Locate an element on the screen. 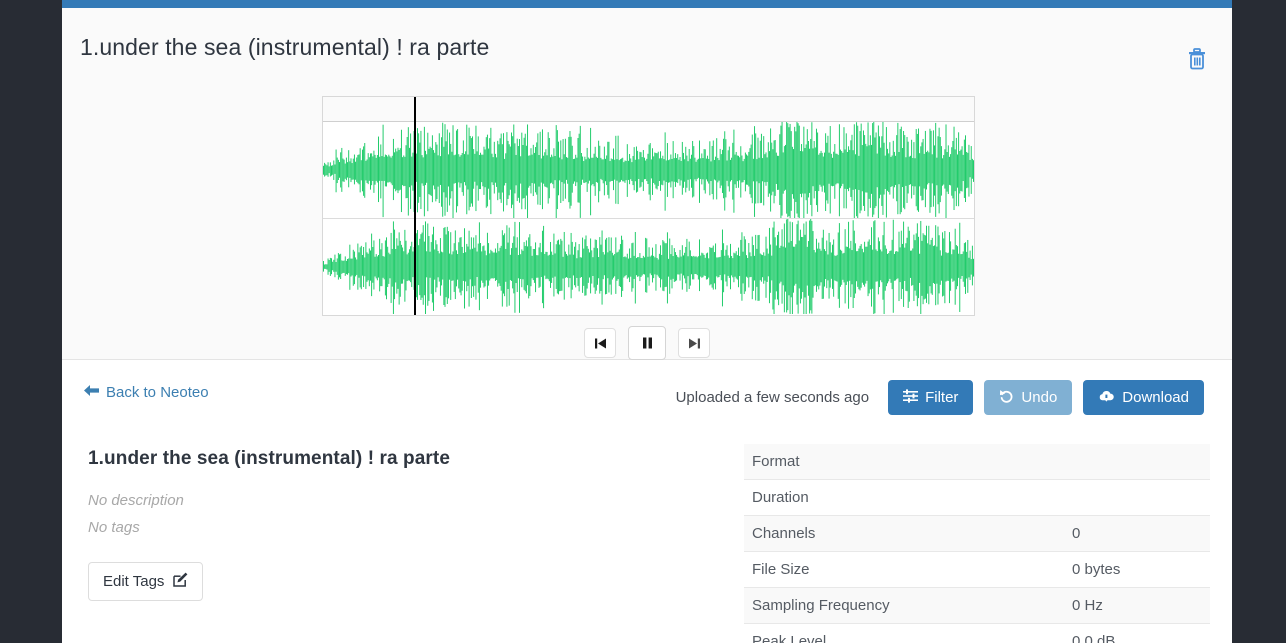  metadata-key: Sampling Frequency is located at coordinates (821, 605).